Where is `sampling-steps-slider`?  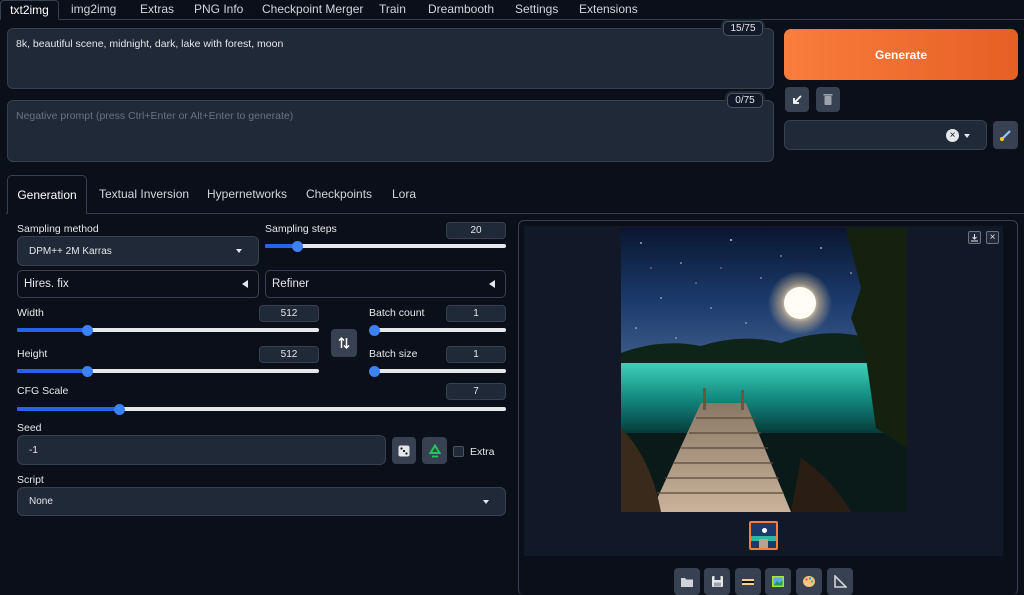 sampling-steps-slider is located at coordinates (385, 246).